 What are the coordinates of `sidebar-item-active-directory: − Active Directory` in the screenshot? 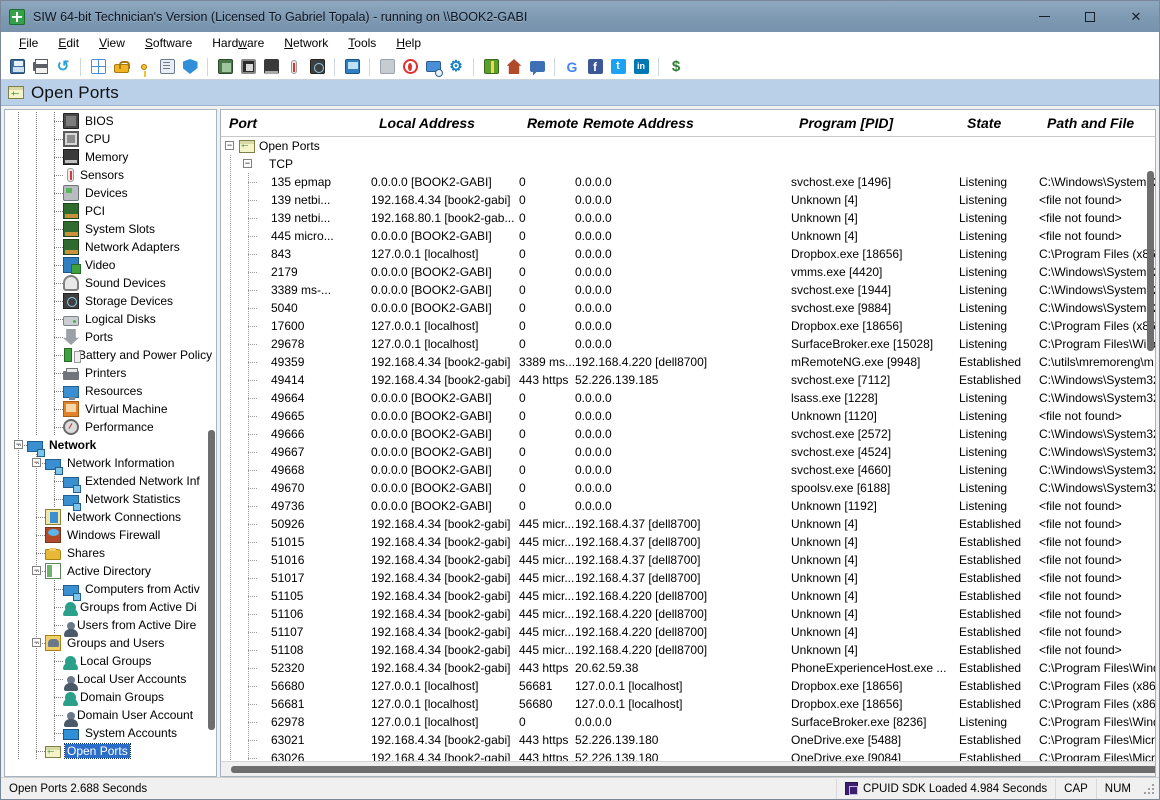 It's located at (110, 571).